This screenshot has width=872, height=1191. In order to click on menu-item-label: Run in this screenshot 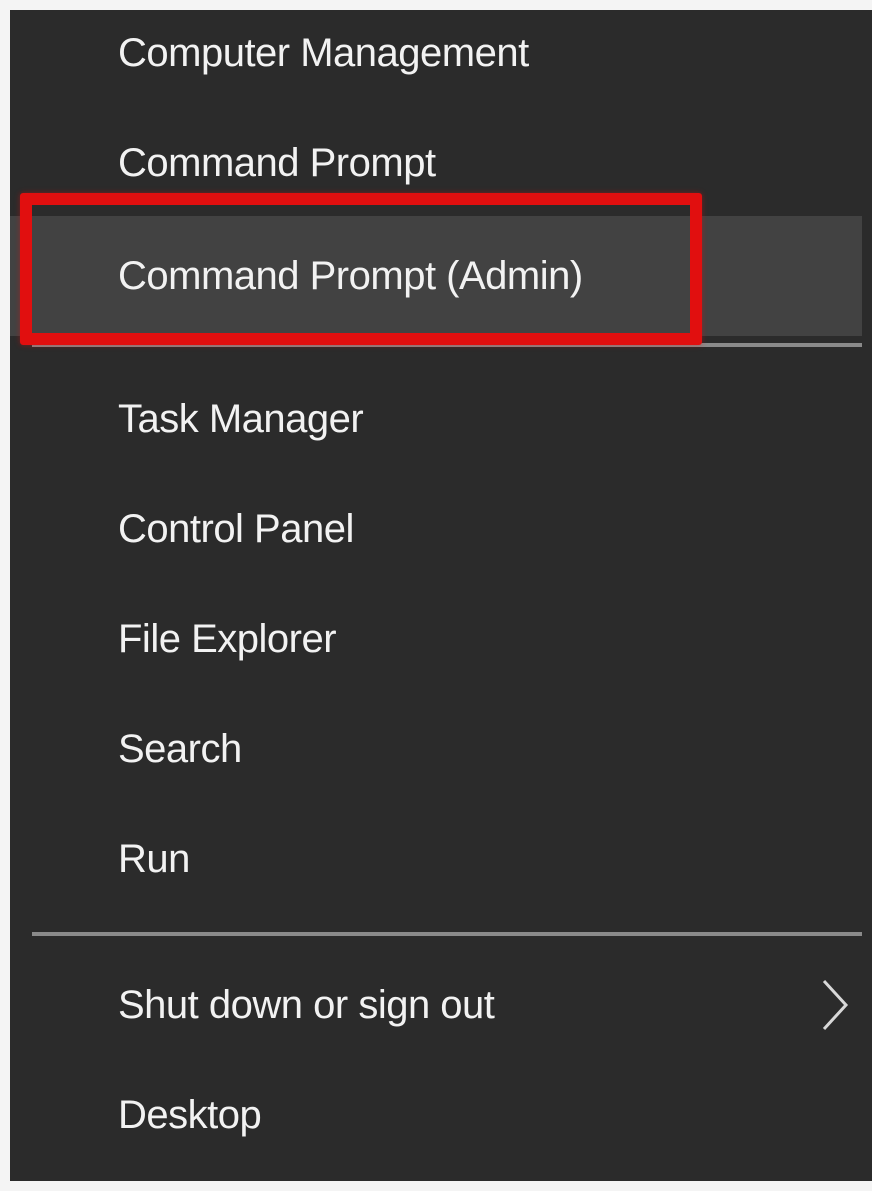, I will do `click(154, 858)`.